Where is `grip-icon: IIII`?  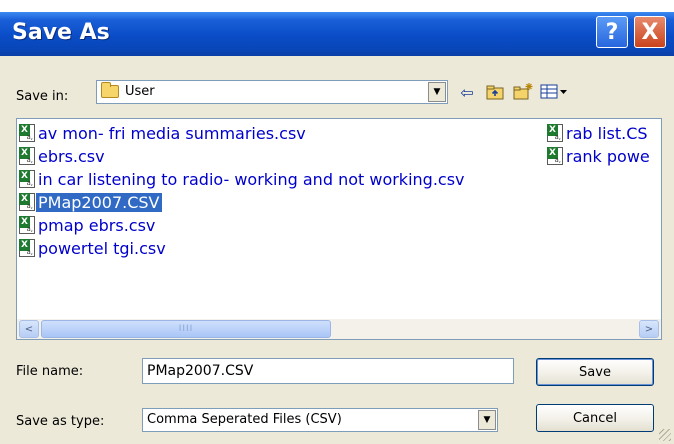
grip-icon: IIII is located at coordinates (186, 329).